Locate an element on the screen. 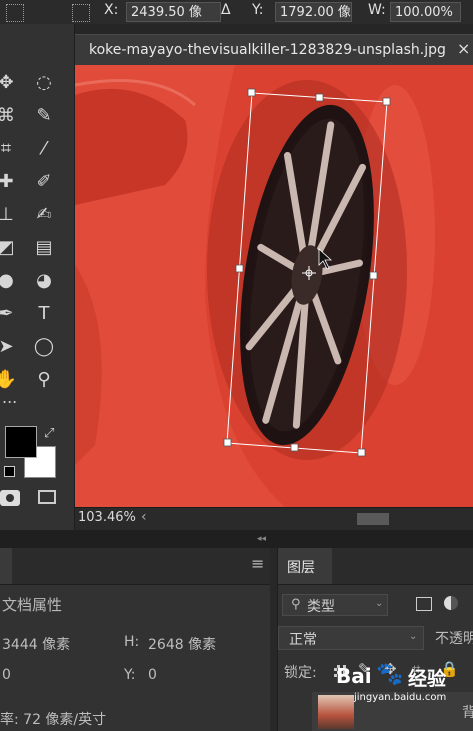  watermark-brand2: 经验 is located at coordinates (427, 679).